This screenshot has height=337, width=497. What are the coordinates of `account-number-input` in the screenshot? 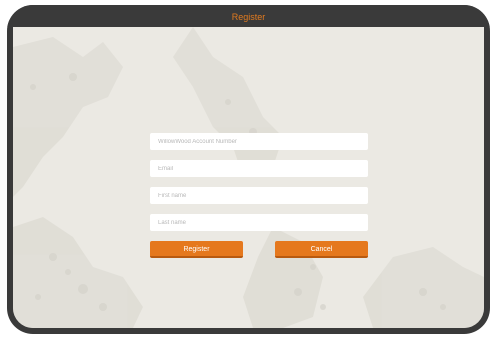 It's located at (259, 141).